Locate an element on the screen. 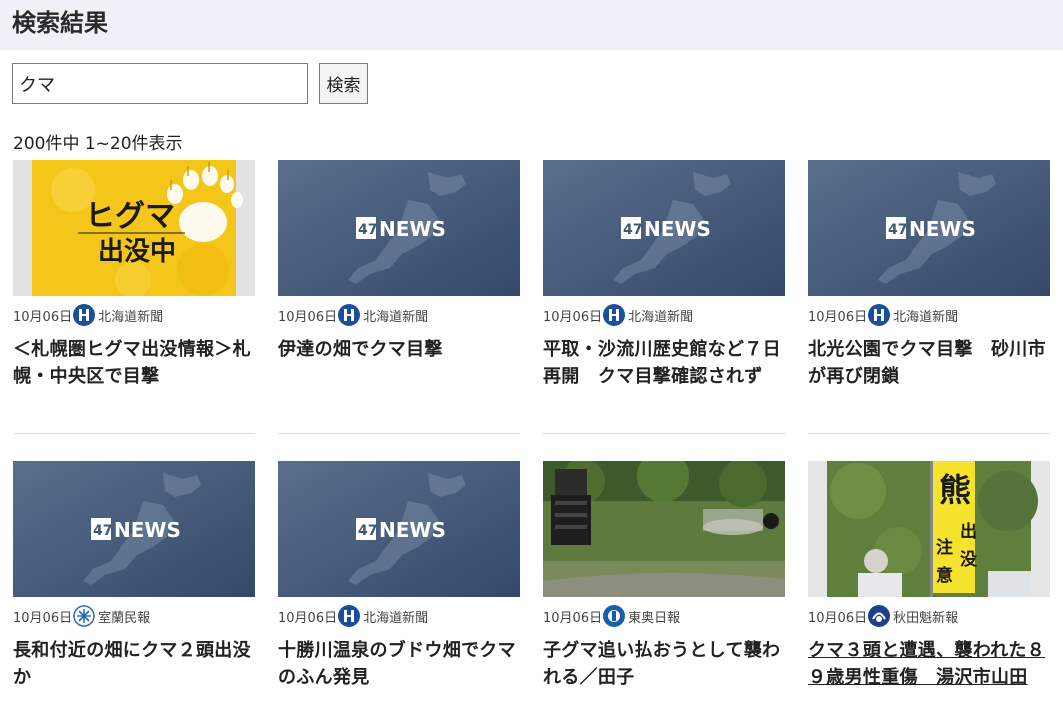 Image resolution: width=1063 pixels, height=723 pixels. result-card: 47 NEWS 10月06日 北海道新聞 十勝川温泉のブドウ畑でクマのふん発見 is located at coordinates (399, 592).